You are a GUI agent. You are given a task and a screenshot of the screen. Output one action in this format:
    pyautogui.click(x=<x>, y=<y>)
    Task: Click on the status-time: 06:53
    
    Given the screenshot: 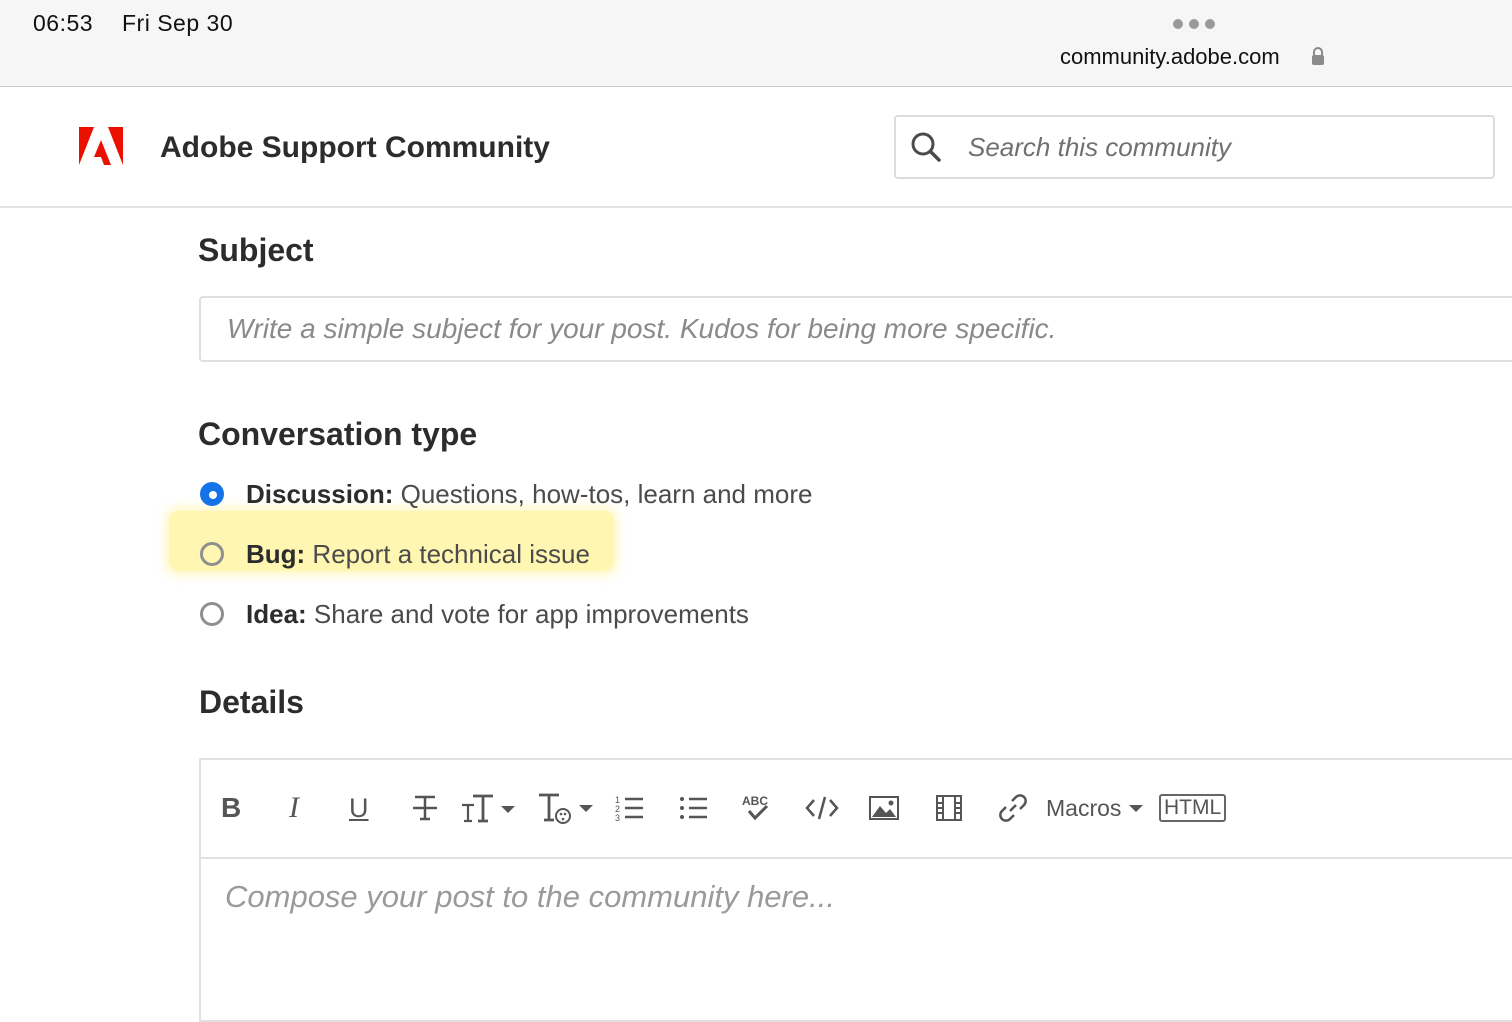 What is the action you would take?
    pyautogui.click(x=63, y=23)
    